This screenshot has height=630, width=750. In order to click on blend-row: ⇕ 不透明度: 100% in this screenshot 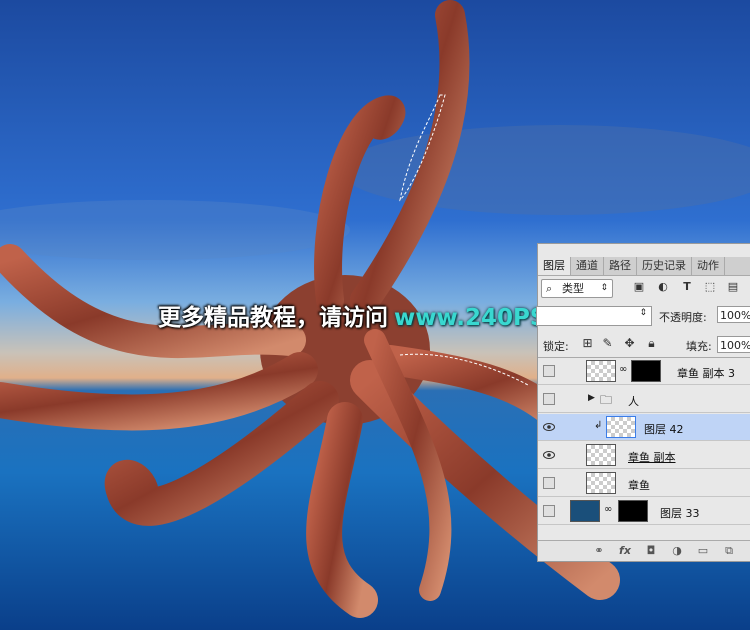, I will do `click(643, 315)`.